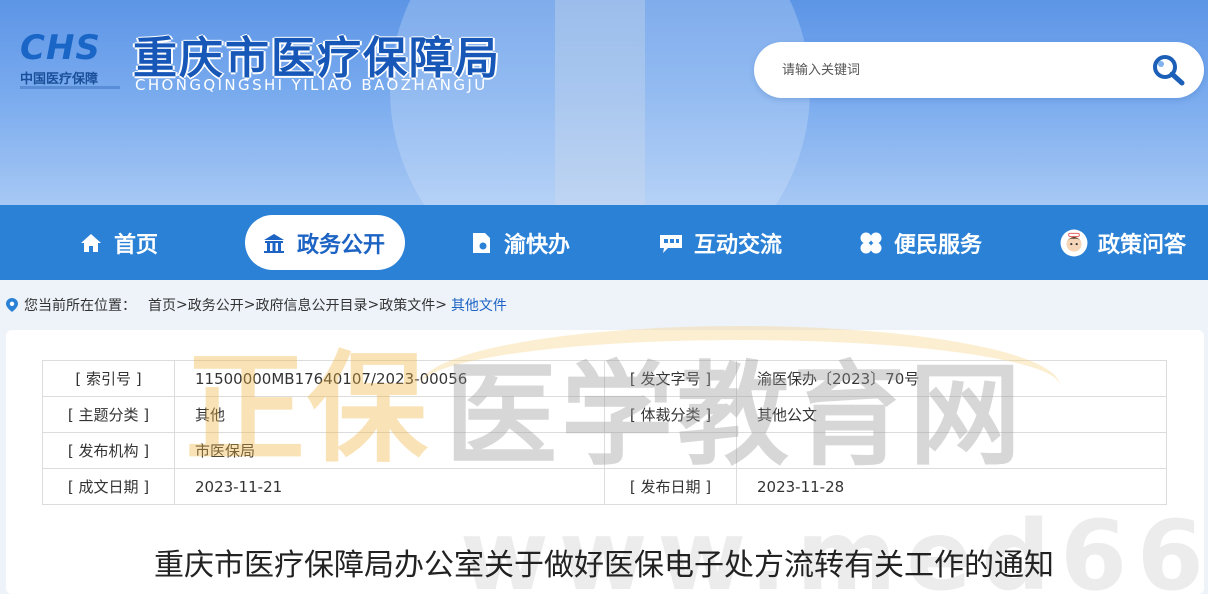 This screenshot has width=1208, height=594. What do you see at coordinates (59, 79) in the screenshot?
I see `logo-subtitle: 中国医疗保障` at bounding box center [59, 79].